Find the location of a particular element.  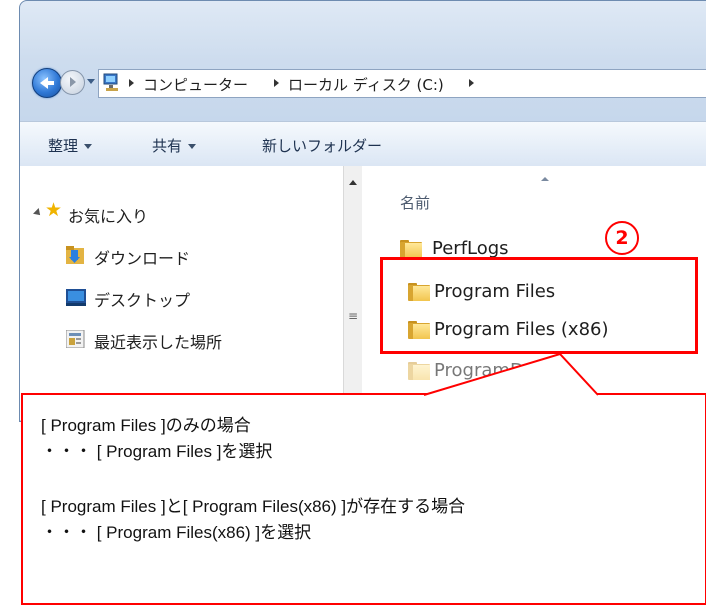

callout-pointer is located at coordinates (511, 374).